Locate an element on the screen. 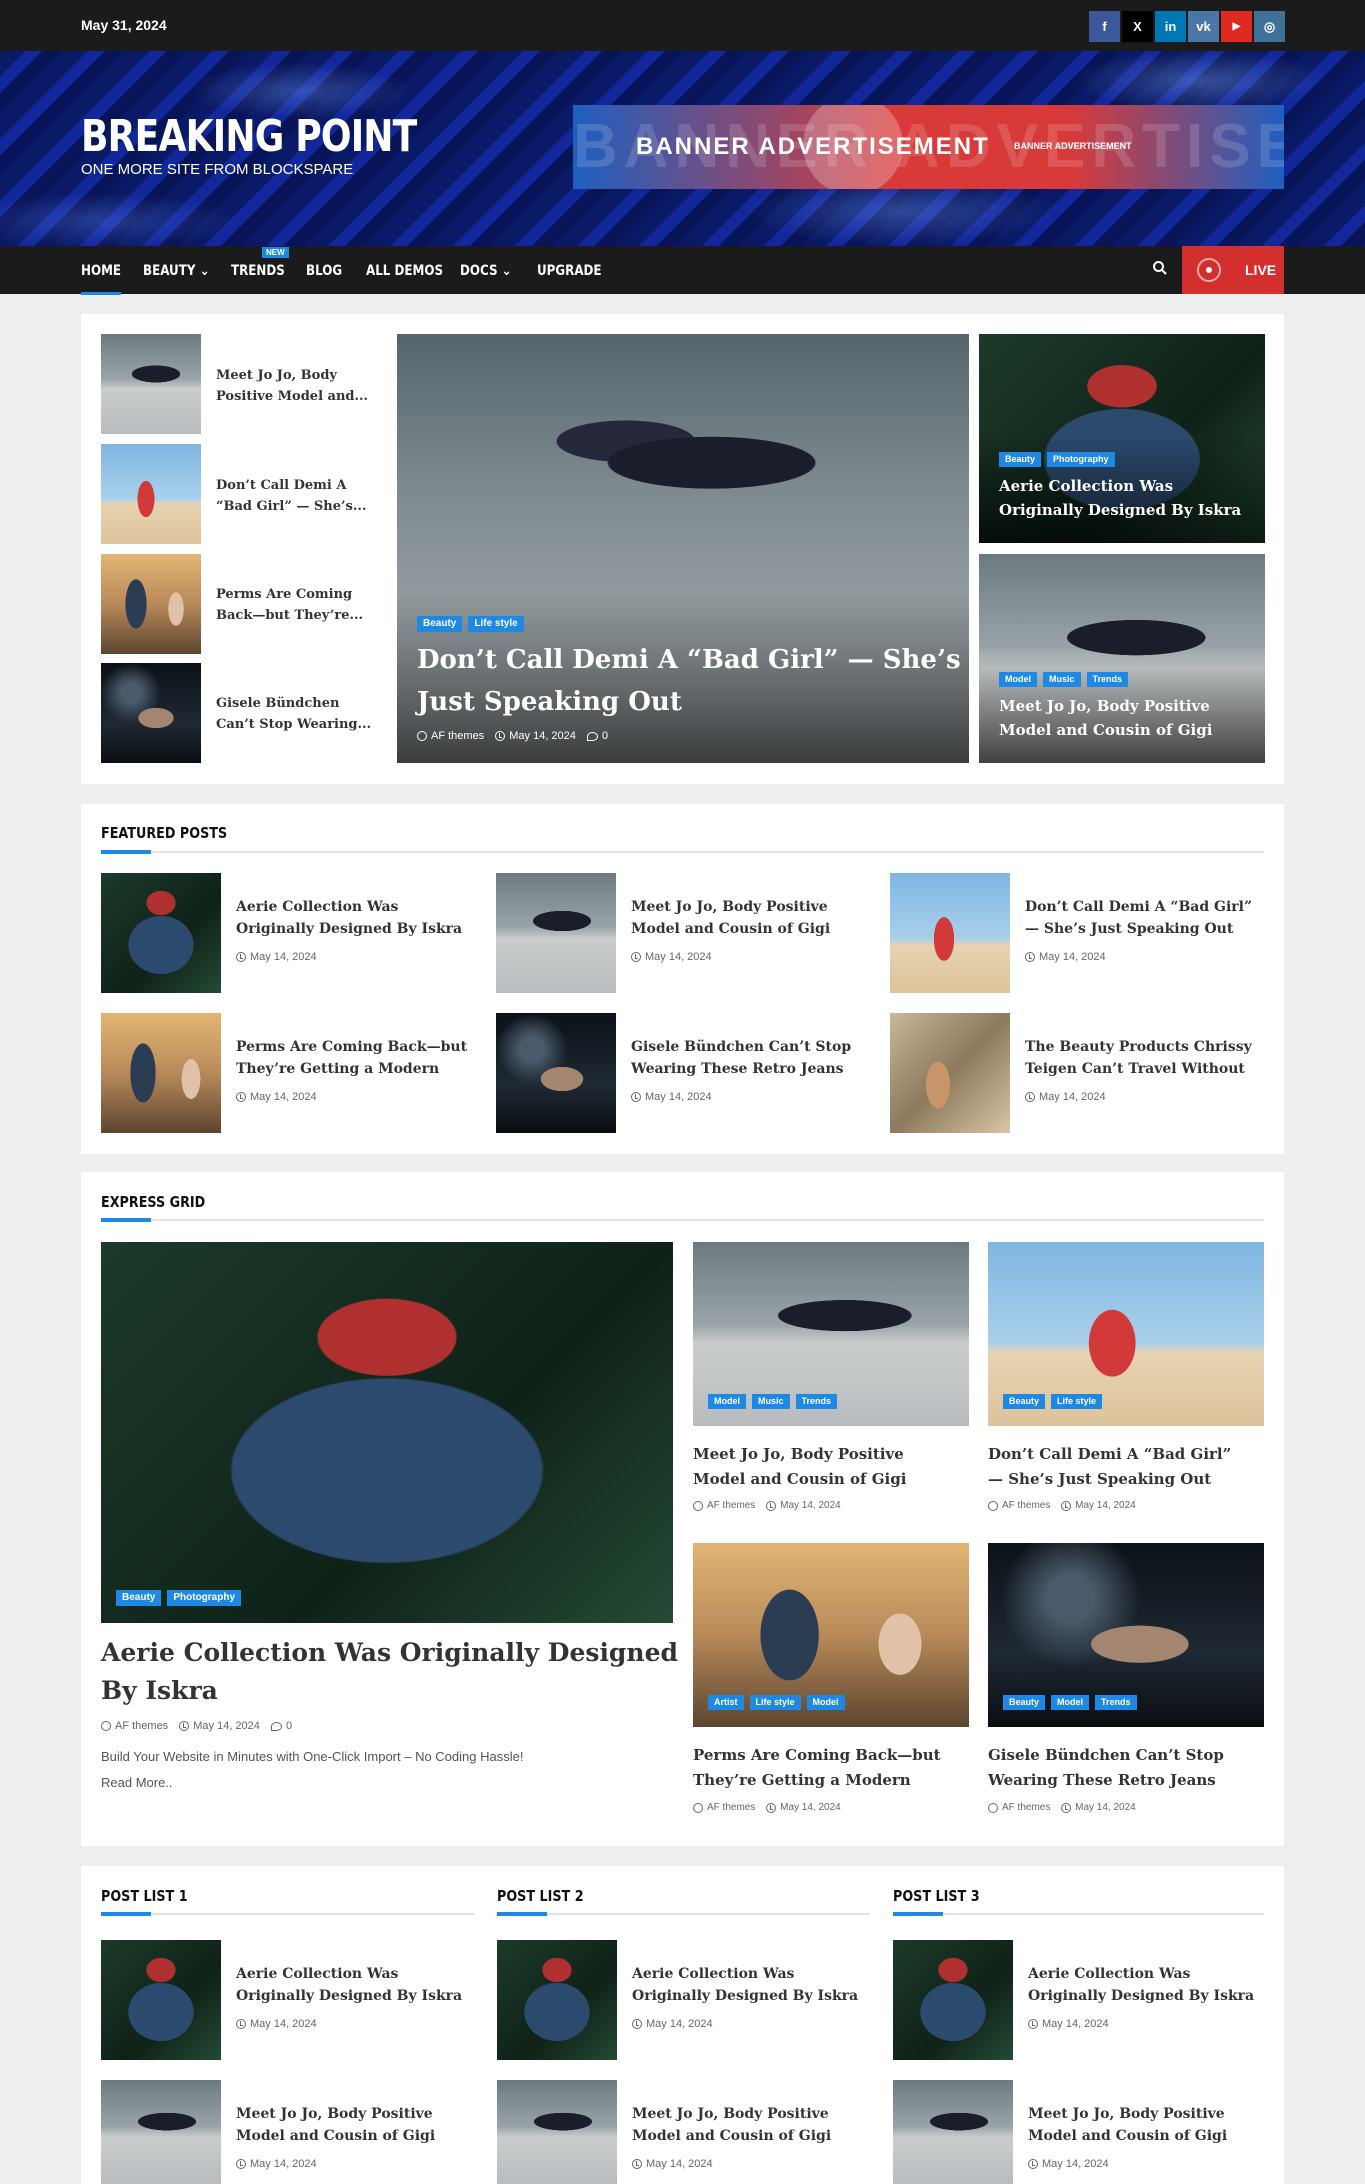 The image size is (1365, 2184). live-button: LIVE is located at coordinates (1233, 270).